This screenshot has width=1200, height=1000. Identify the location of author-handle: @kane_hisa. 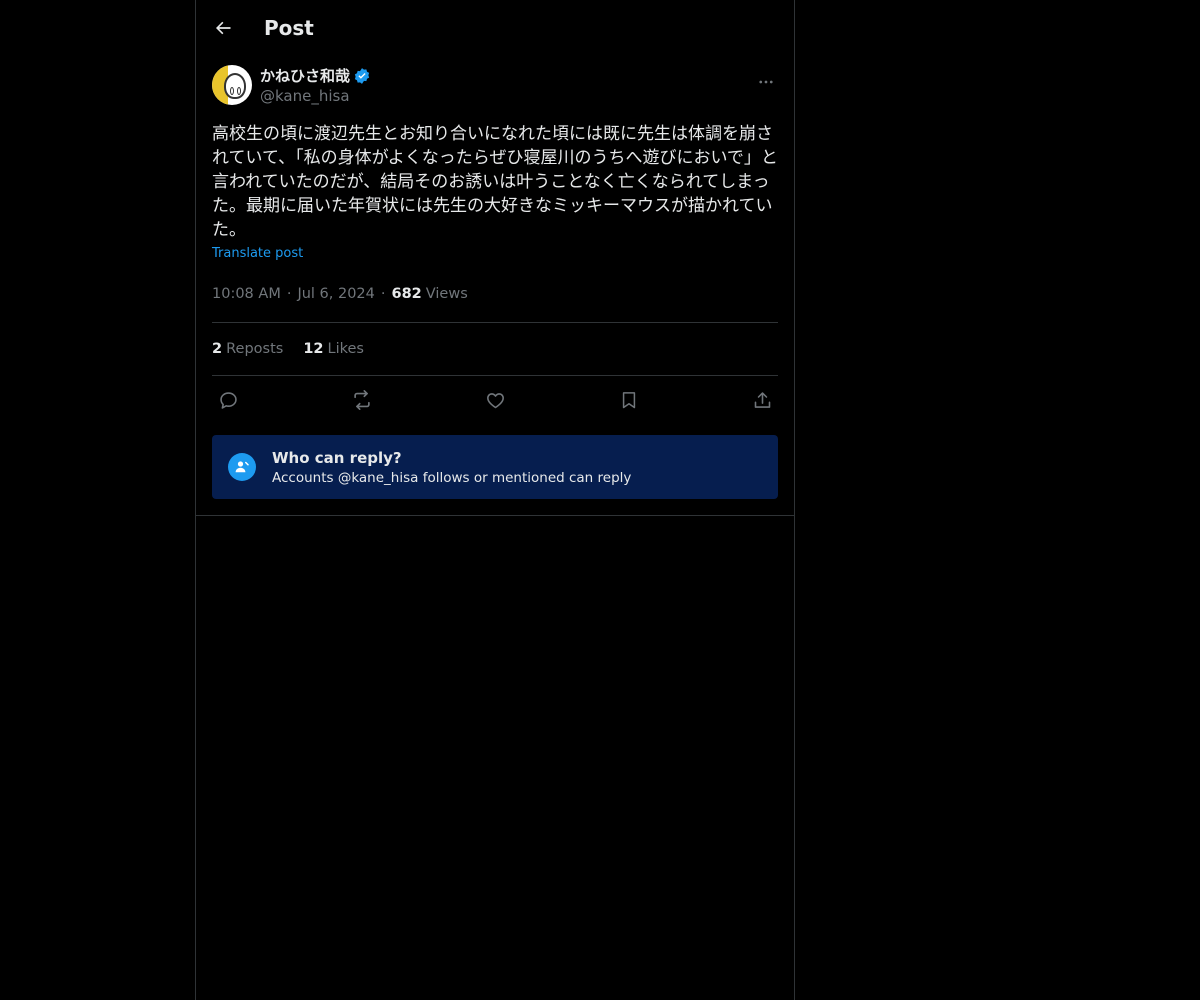
(315, 96).